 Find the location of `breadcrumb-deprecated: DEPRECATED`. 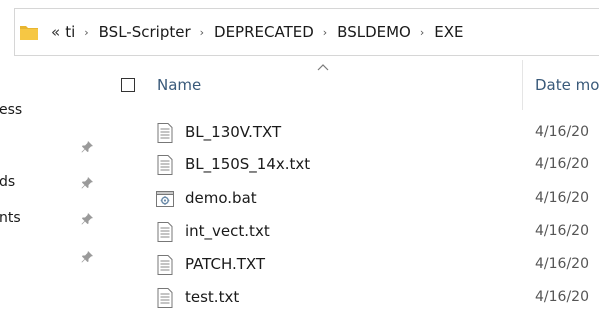

breadcrumb-deprecated: DEPRECATED is located at coordinates (264, 32).